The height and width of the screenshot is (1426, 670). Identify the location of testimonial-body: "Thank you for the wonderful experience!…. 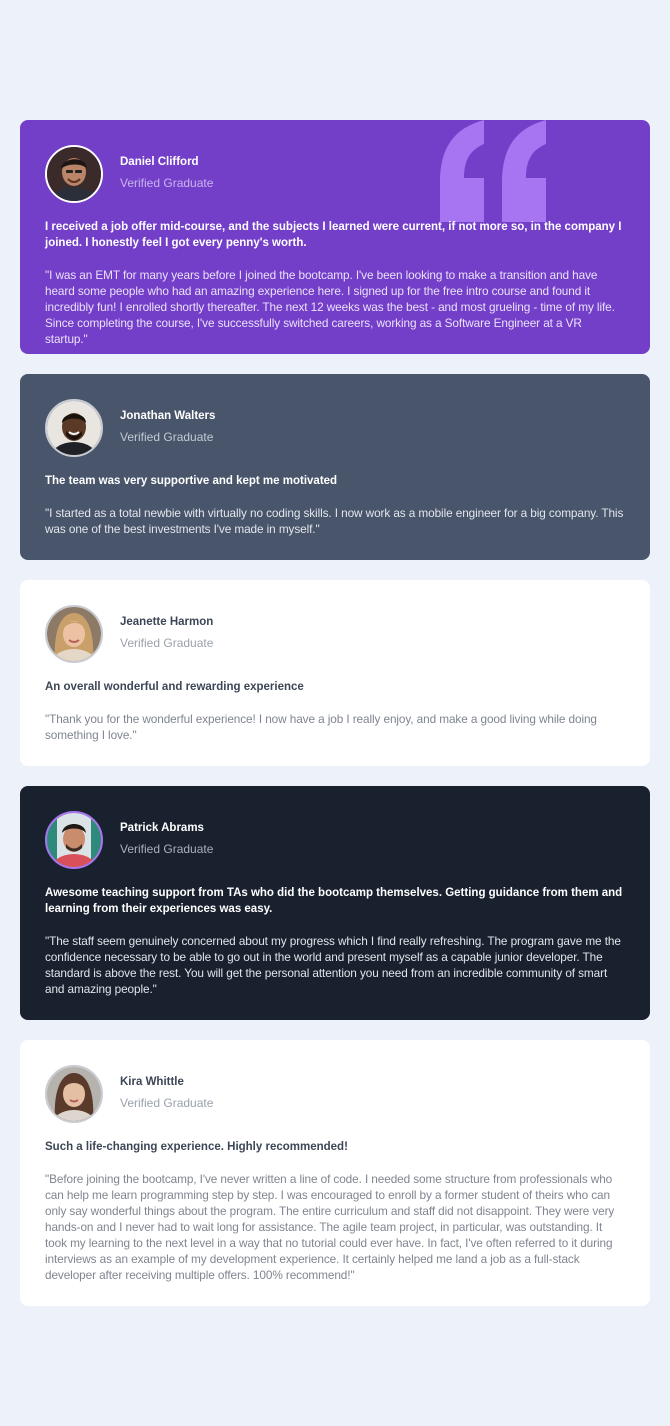
(321, 727).